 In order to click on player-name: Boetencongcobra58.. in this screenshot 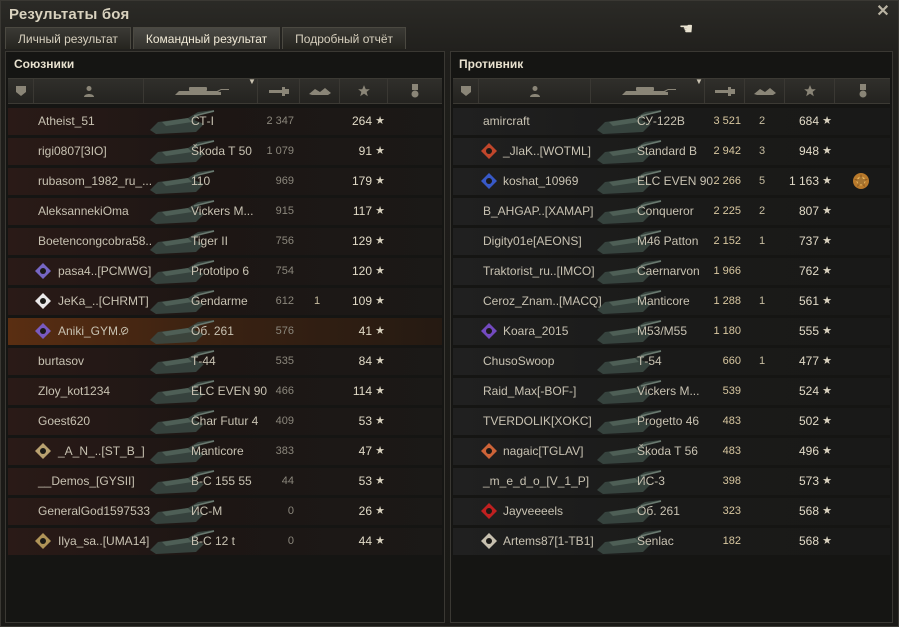, I will do `click(95, 241)`.